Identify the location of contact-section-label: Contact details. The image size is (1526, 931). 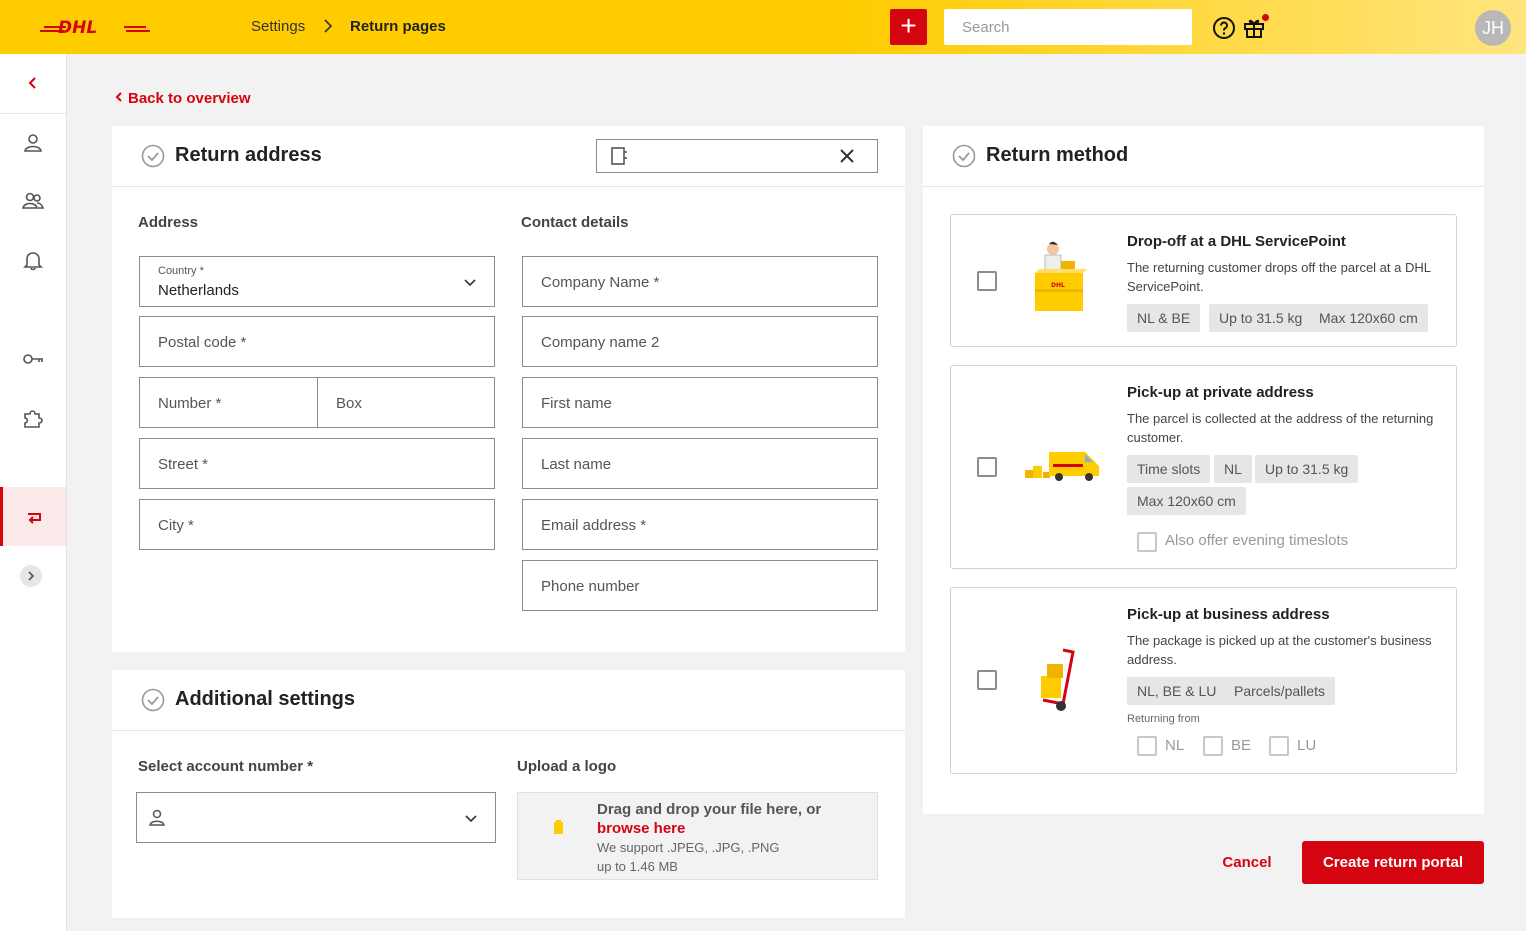
(575, 222).